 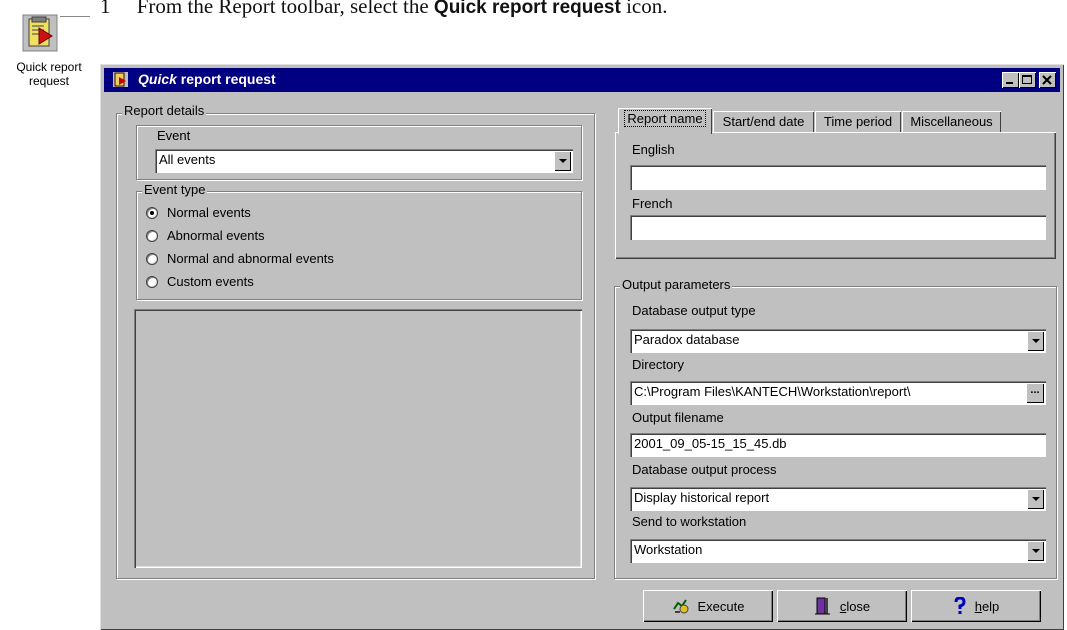 What do you see at coordinates (174, 135) in the screenshot?
I see `event-label: Event` at bounding box center [174, 135].